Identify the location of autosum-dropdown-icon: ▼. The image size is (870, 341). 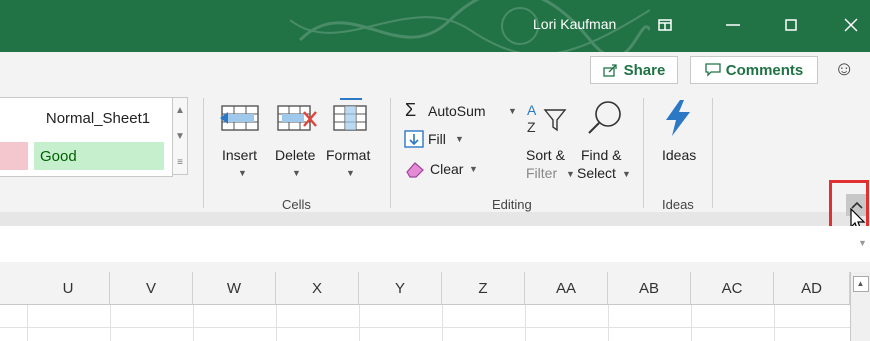
(512, 111).